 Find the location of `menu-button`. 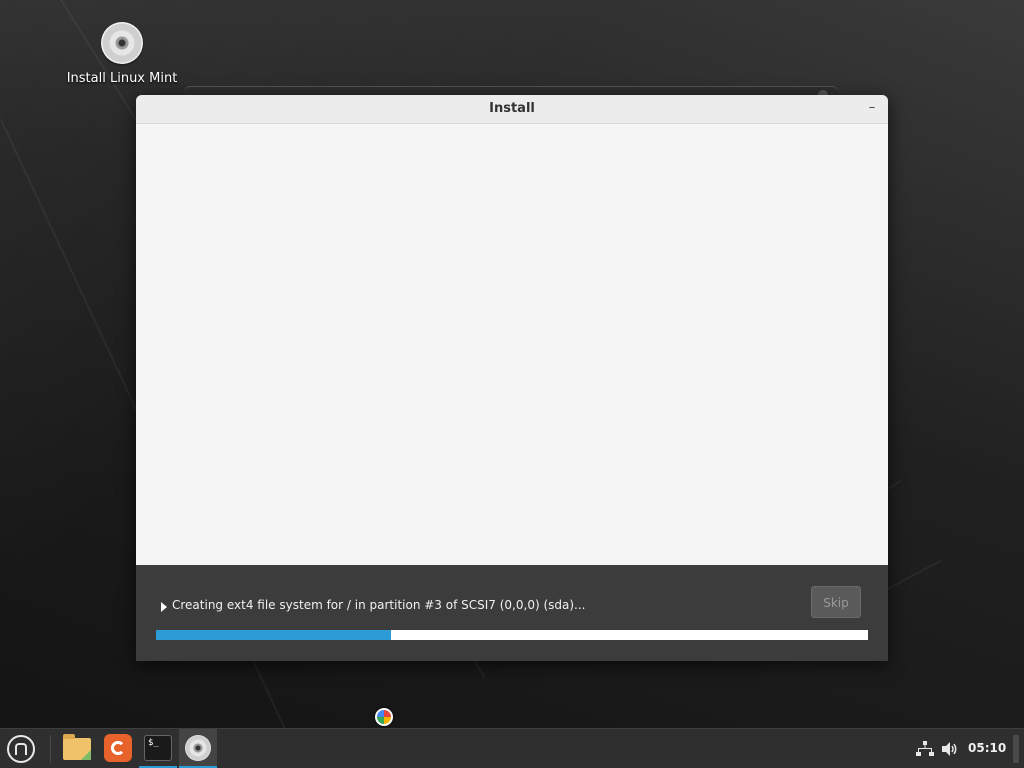

menu-button is located at coordinates (21, 749).